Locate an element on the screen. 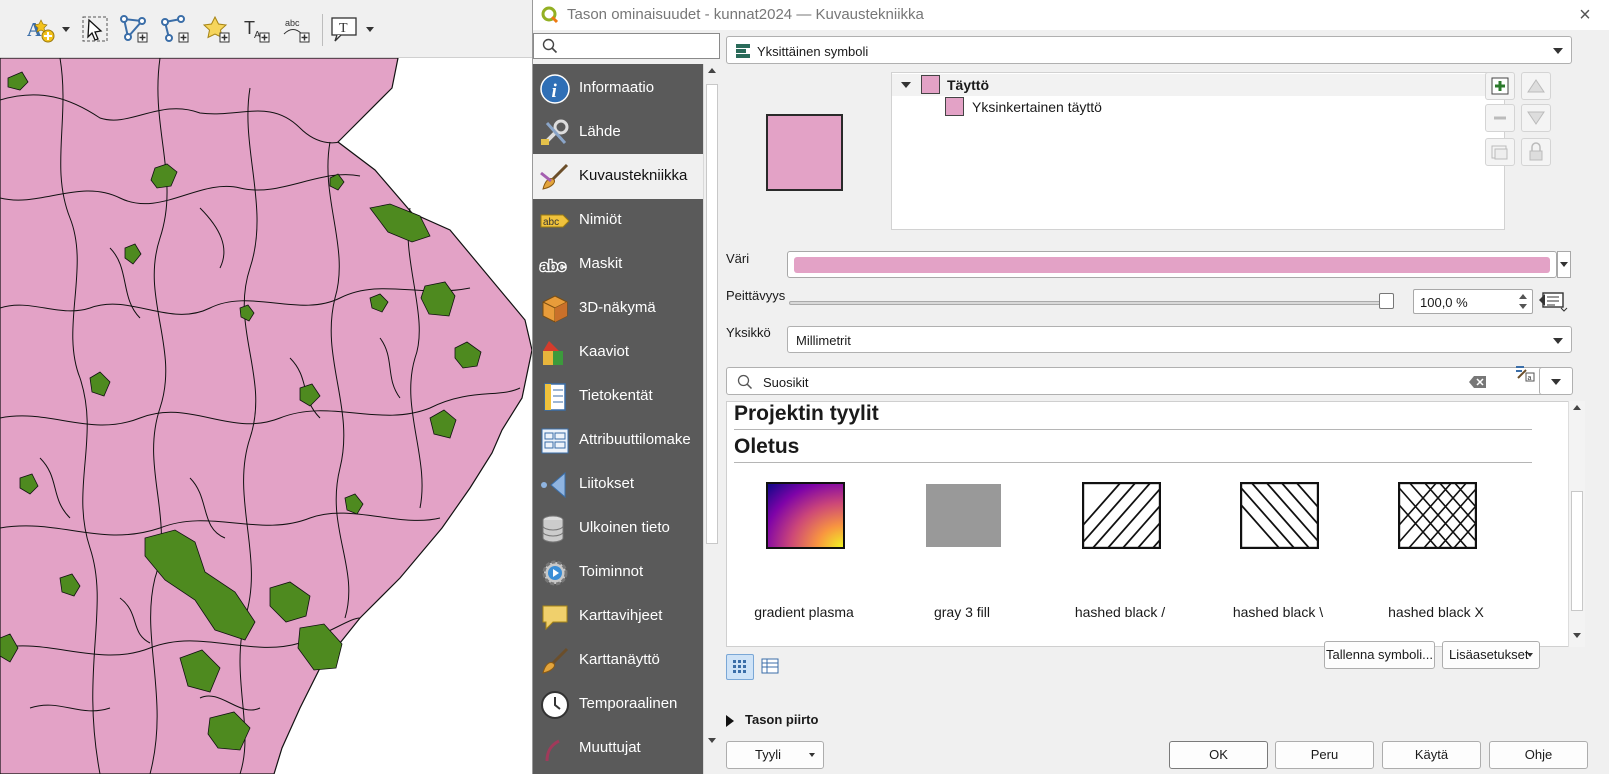 This screenshot has height=774, width=1609. group-default: Oletus is located at coordinates (766, 447).